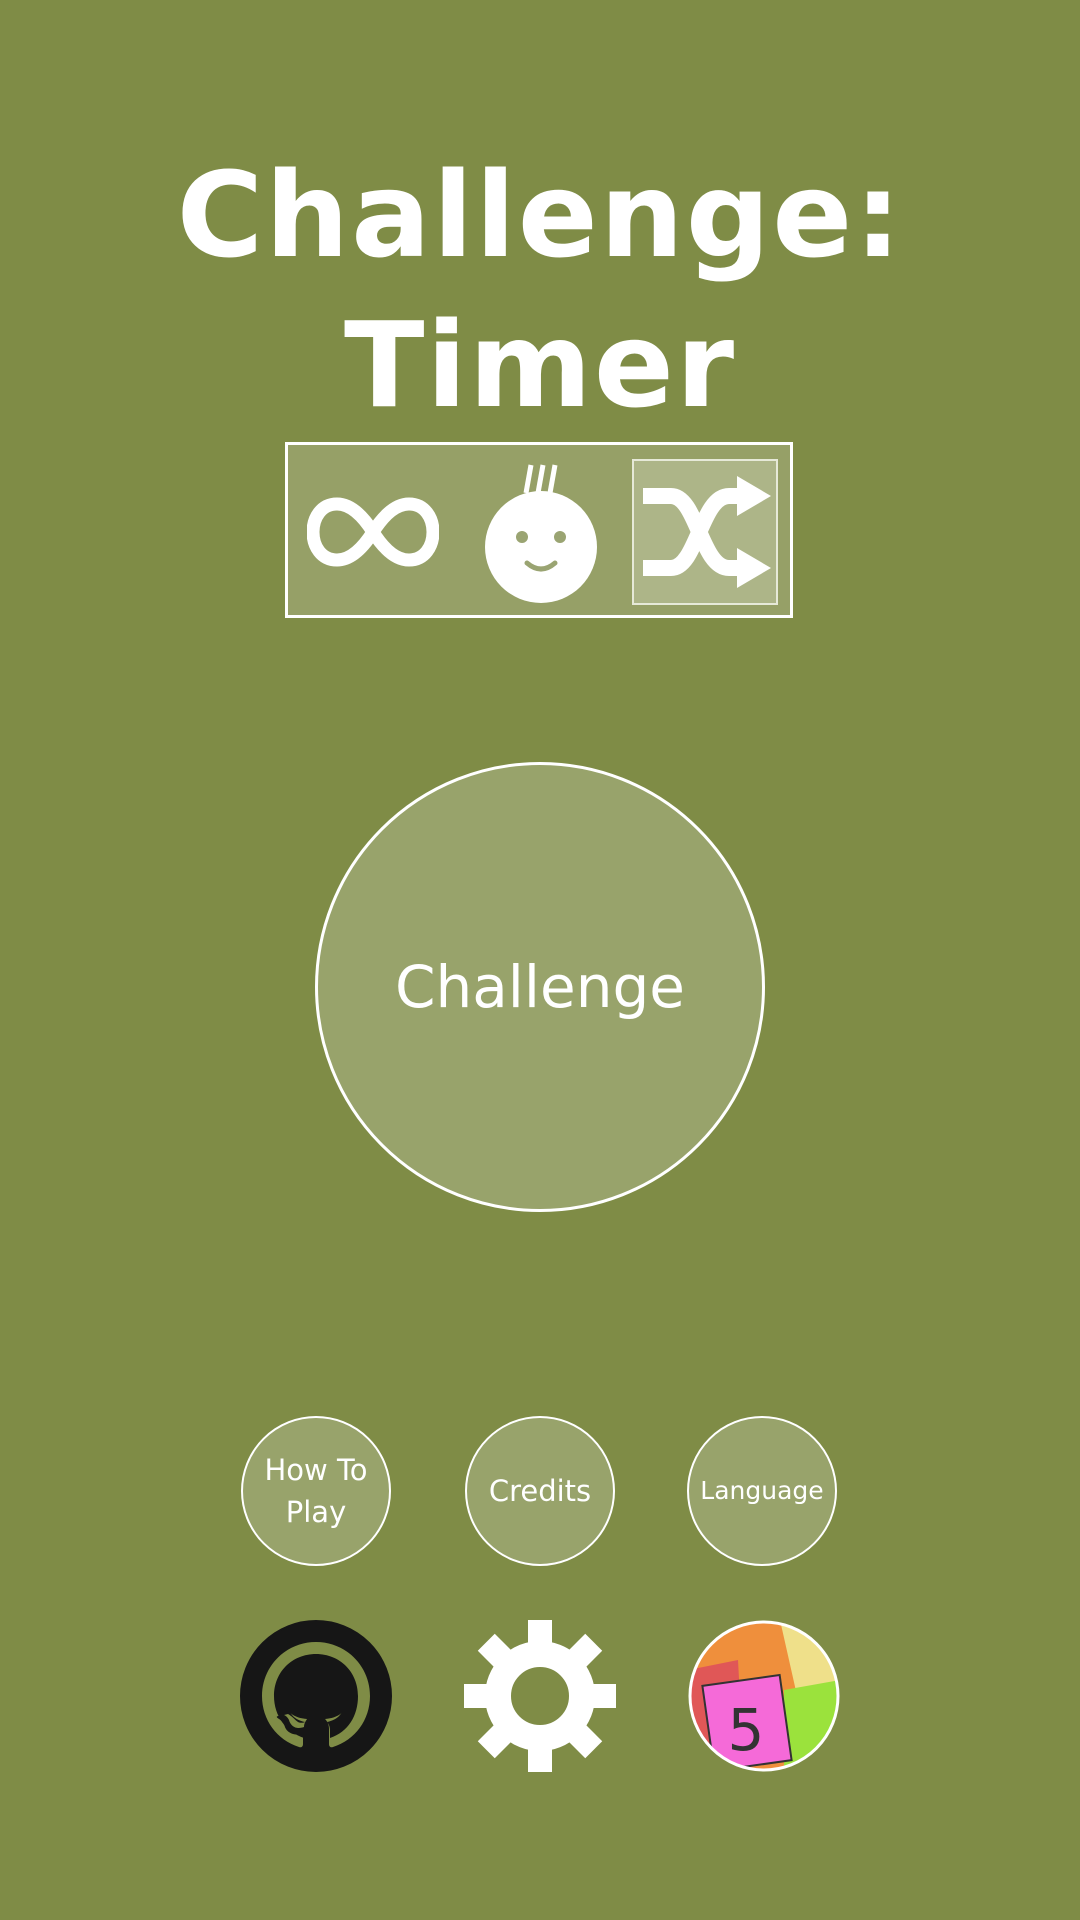  I want to click on how-to-play-button: How To Play, so click(316, 1491).